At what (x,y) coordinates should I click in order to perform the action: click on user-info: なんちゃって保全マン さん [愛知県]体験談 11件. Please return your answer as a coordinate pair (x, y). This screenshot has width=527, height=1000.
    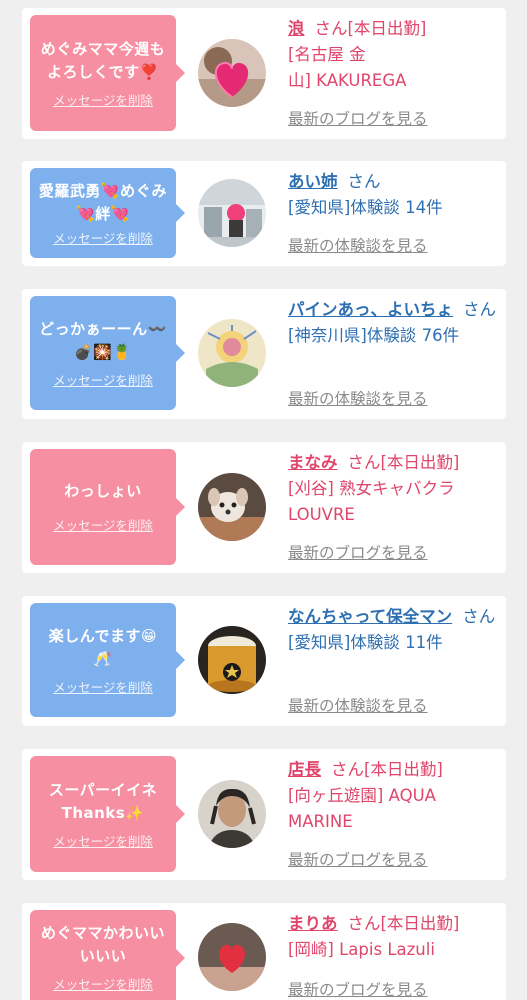
    Looking at the image, I should click on (394, 630).